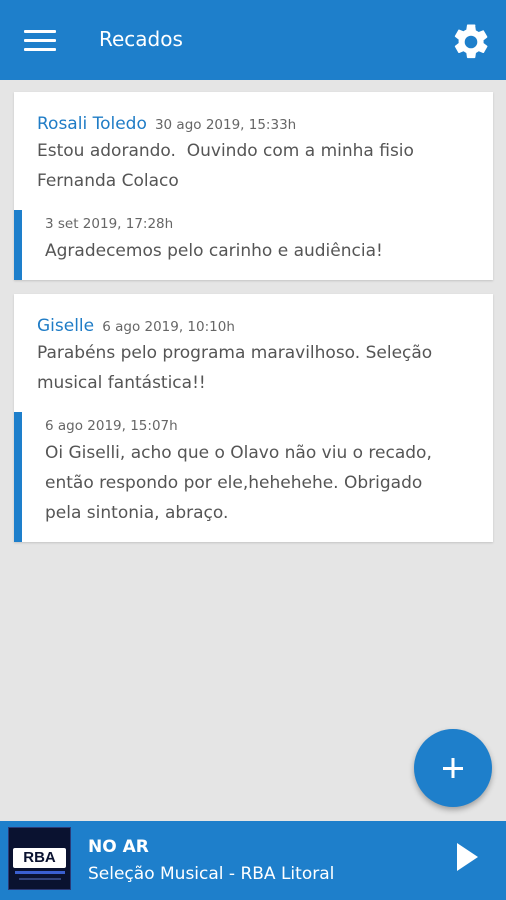 This screenshot has width=506, height=900. I want to click on app-bar: Recados, so click(253, 40).